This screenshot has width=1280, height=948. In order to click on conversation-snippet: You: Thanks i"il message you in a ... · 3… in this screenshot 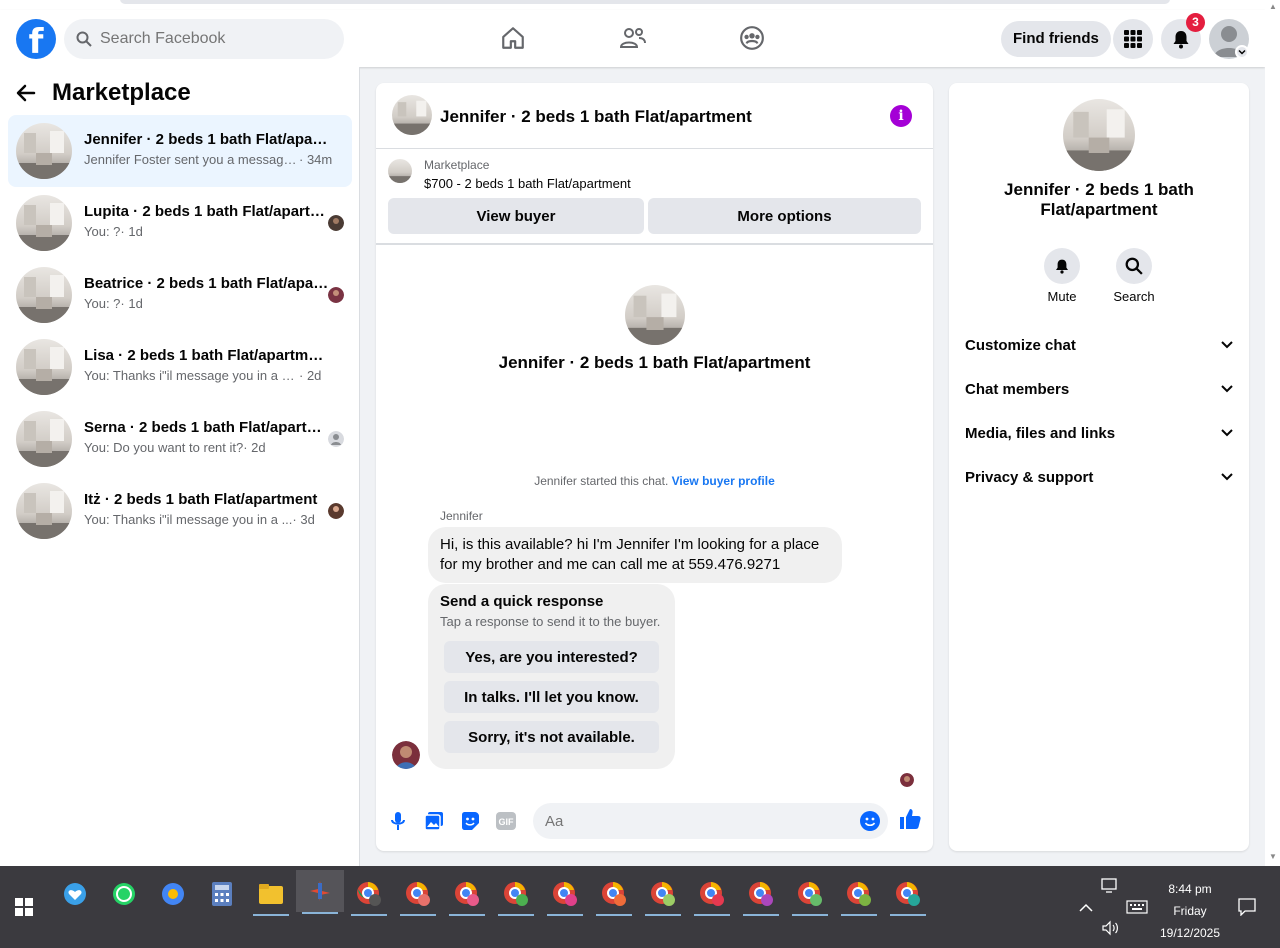, I will do `click(199, 519)`.